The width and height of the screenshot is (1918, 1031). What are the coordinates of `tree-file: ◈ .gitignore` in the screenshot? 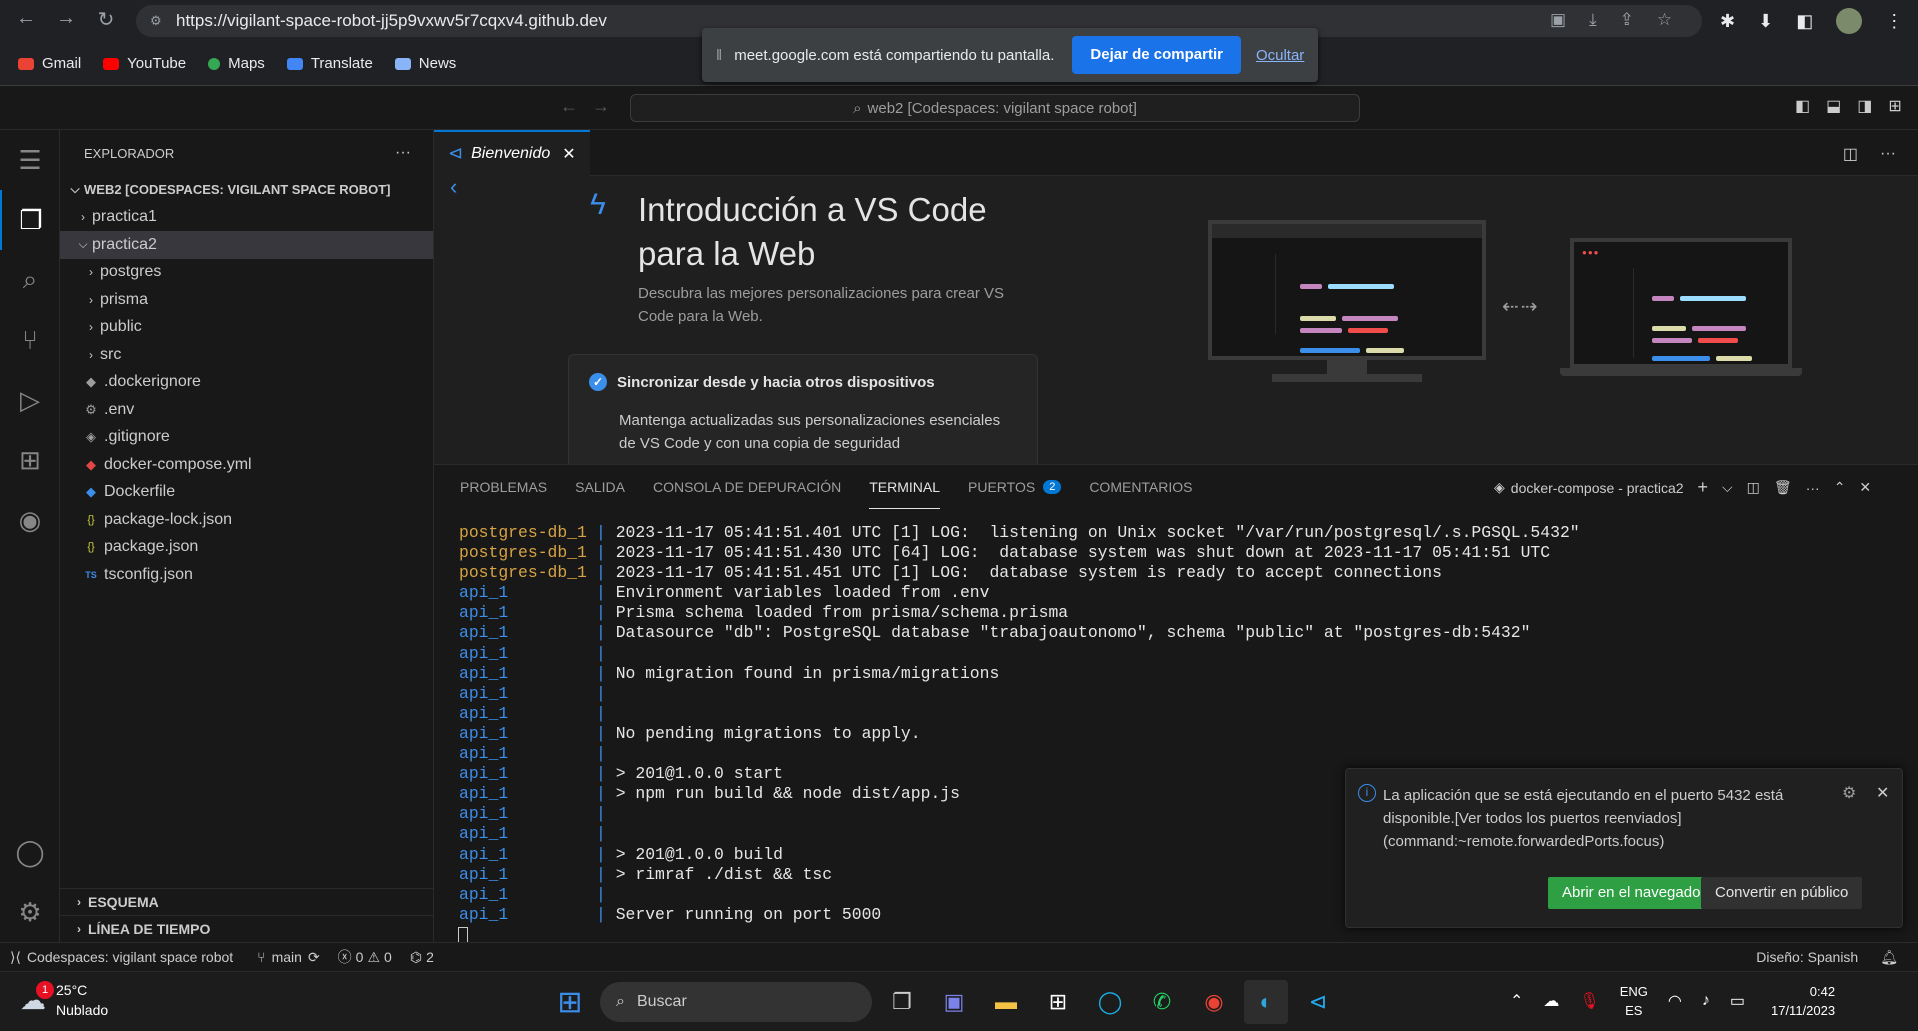 It's located at (246, 438).